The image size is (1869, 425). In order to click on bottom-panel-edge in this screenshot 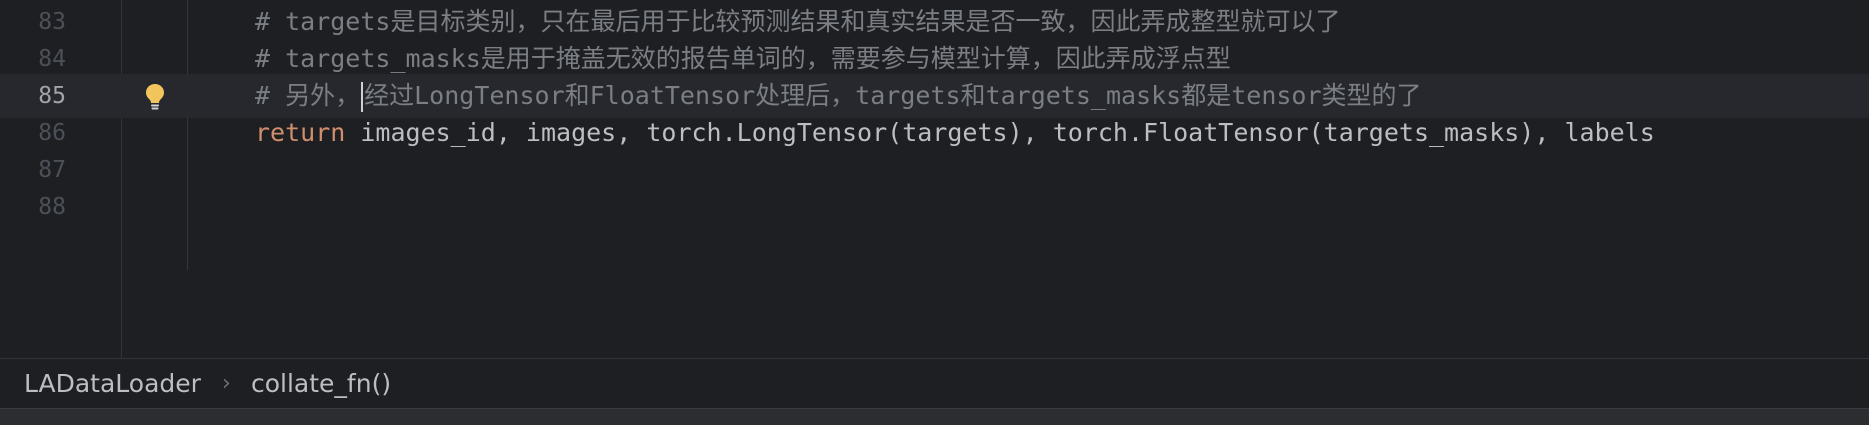, I will do `click(934, 416)`.